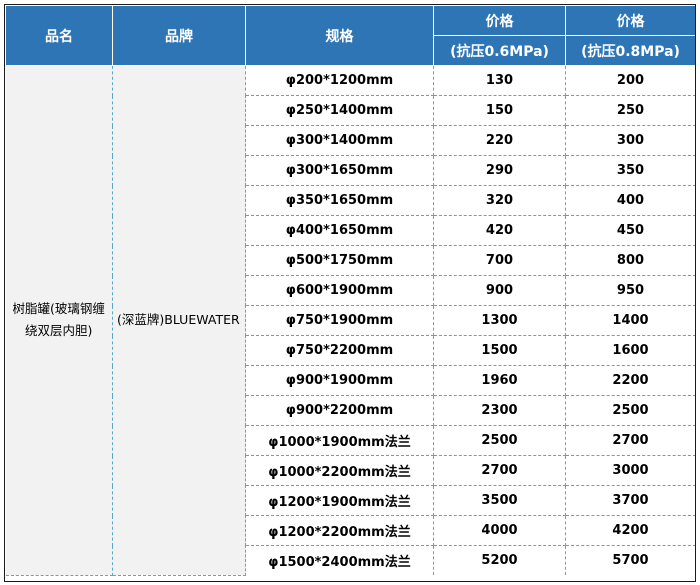 This screenshot has height=585, width=700. What do you see at coordinates (499, 140) in the screenshot?
I see `price-06-cell: 220` at bounding box center [499, 140].